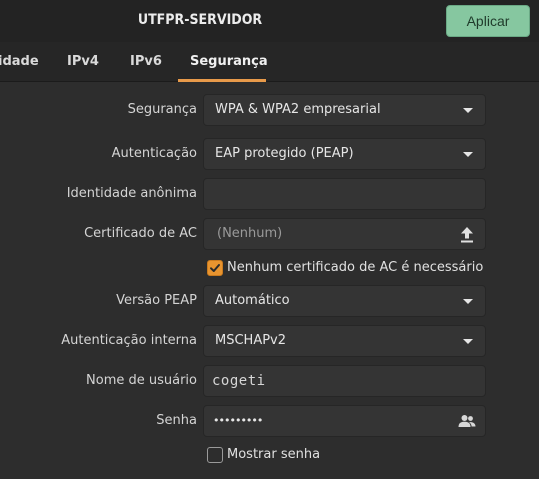 This screenshot has height=479, width=539. I want to click on no-ca-required-checkbox-row: Nenhum certificado de AC é necessário, so click(357, 268).